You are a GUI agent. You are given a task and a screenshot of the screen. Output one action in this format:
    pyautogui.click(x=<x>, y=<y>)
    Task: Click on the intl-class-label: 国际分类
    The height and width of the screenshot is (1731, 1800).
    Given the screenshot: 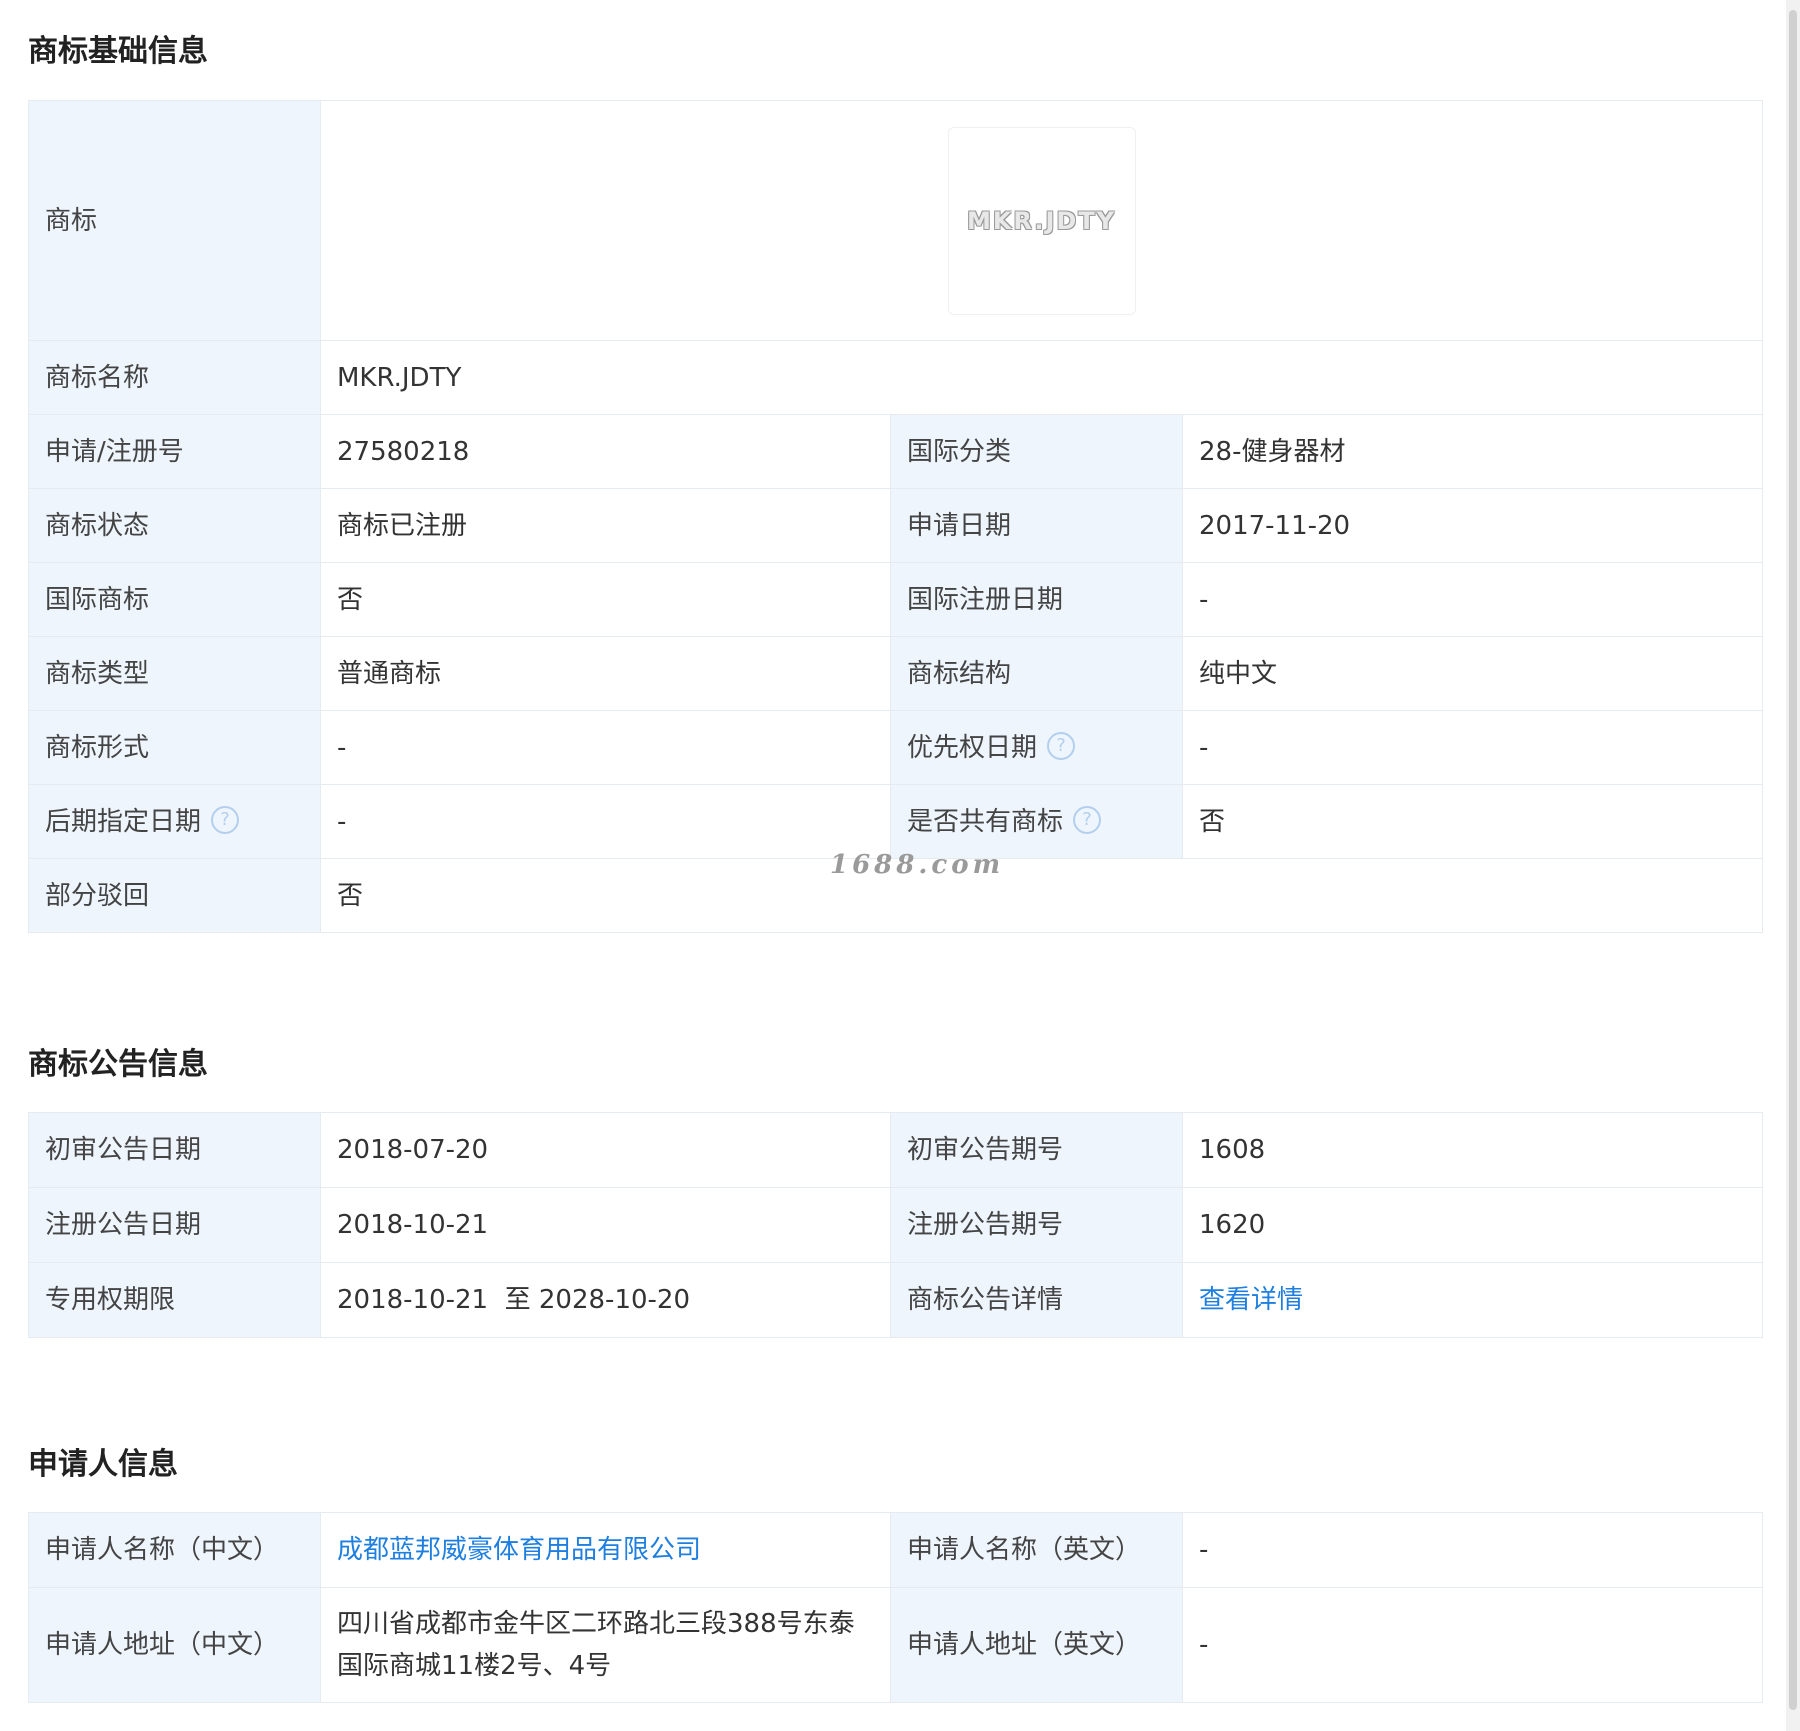 What is the action you would take?
    pyautogui.click(x=1036, y=451)
    